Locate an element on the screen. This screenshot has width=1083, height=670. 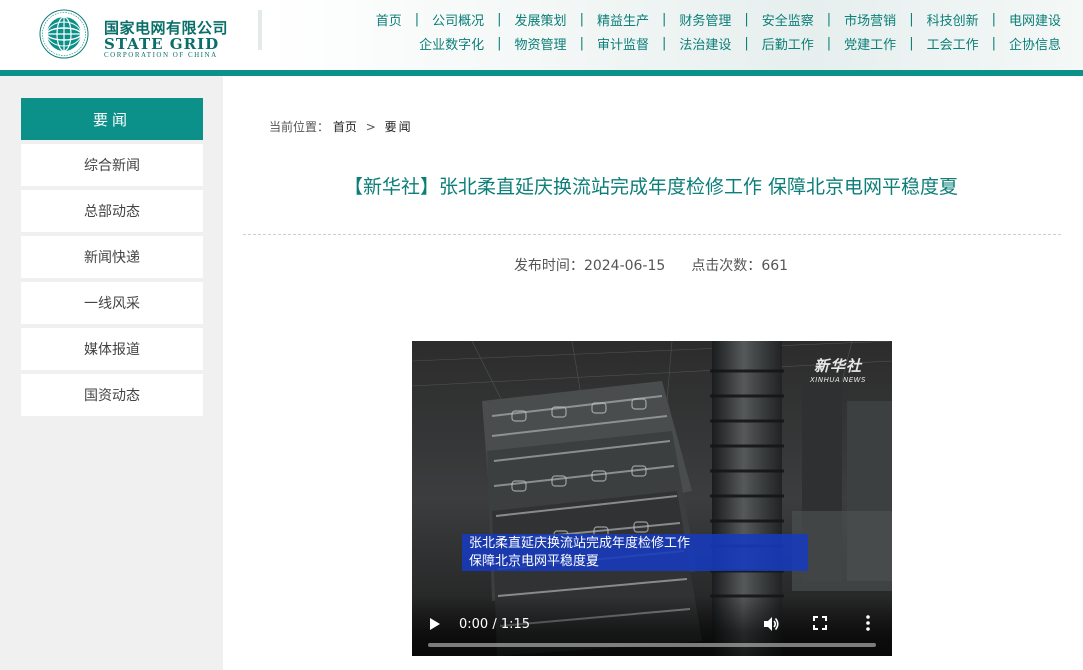
state-grid-globe-icon is located at coordinates (64, 34).